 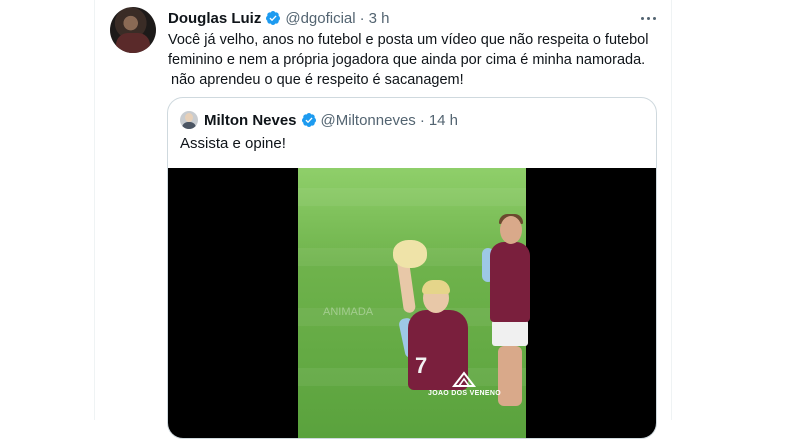 What do you see at coordinates (94, 210) in the screenshot?
I see `timeline-left-border` at bounding box center [94, 210].